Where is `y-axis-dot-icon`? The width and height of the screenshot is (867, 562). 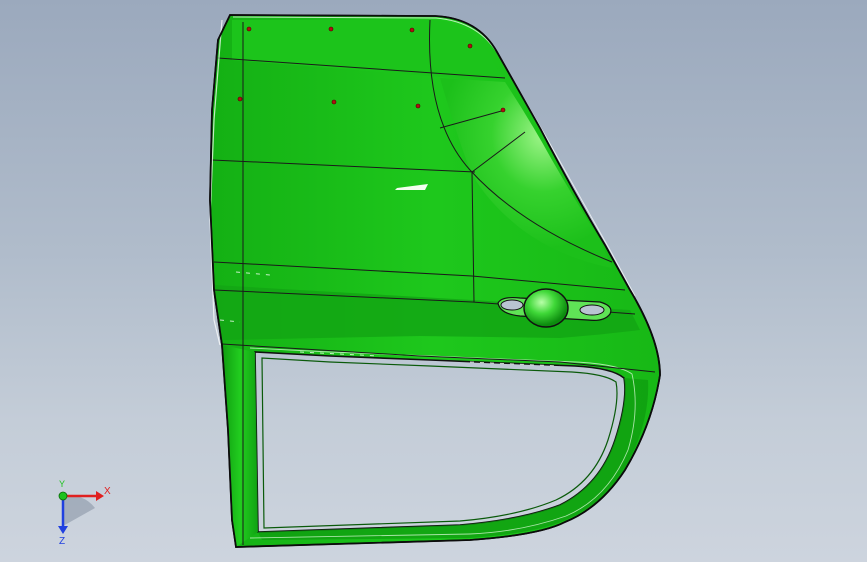
y-axis-dot-icon is located at coordinates (63, 496).